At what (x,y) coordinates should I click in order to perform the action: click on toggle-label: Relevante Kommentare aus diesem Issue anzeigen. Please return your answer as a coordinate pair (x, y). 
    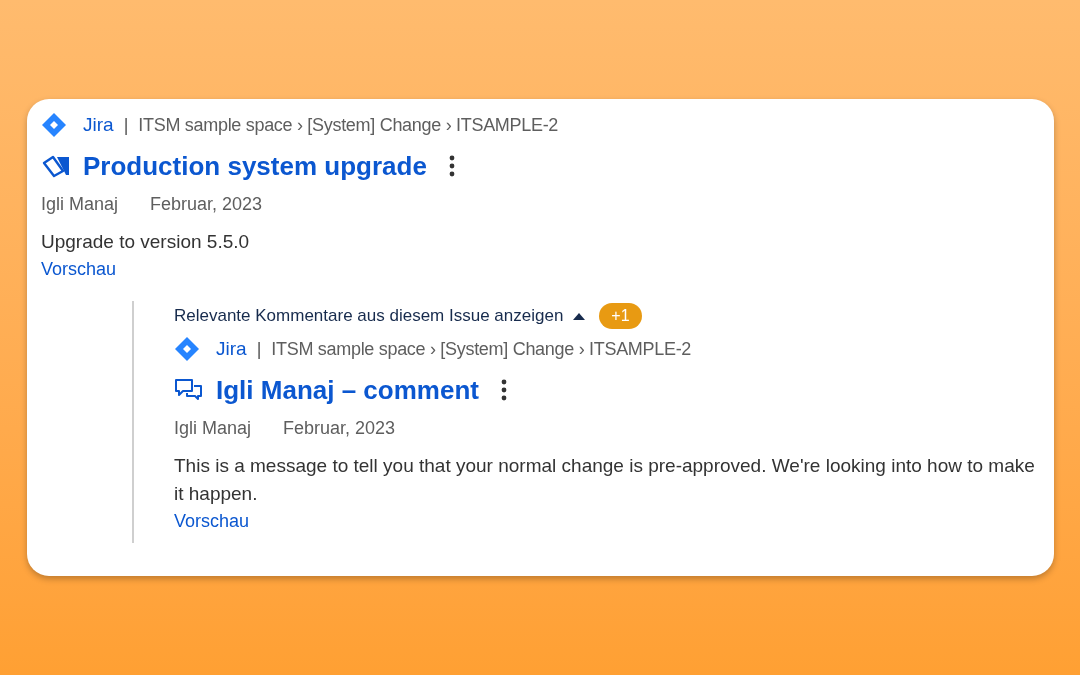
    Looking at the image, I should click on (369, 316).